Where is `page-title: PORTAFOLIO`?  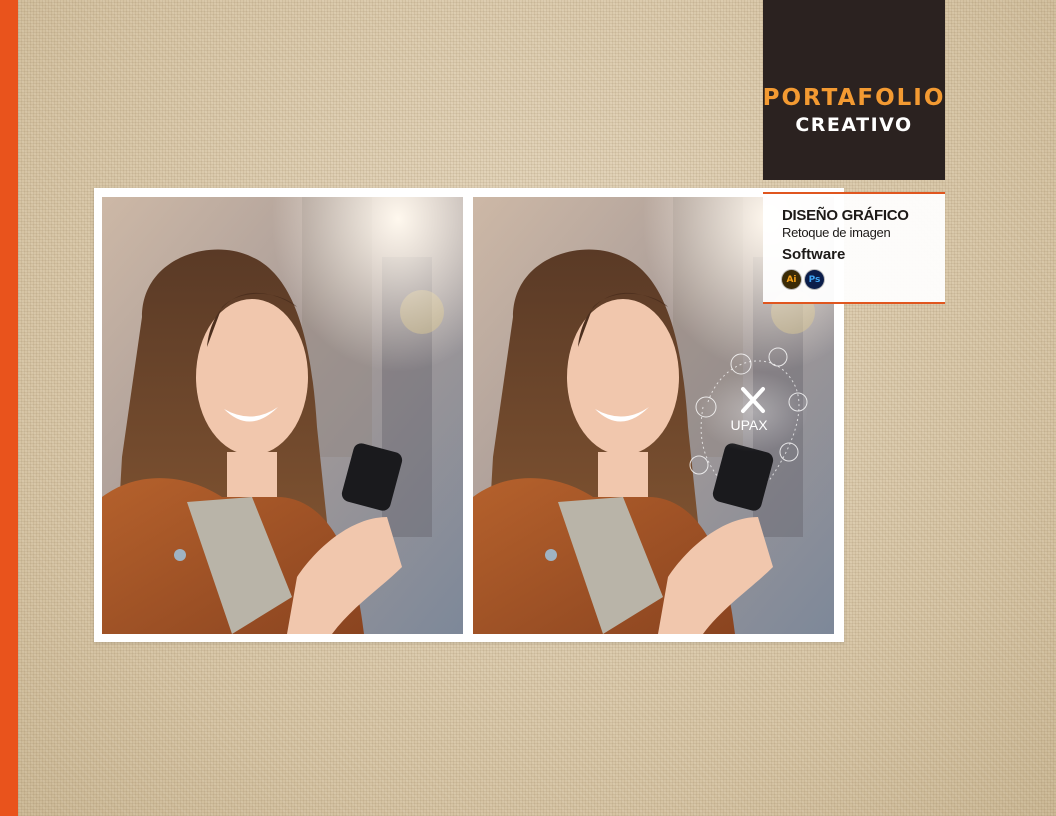 page-title: PORTAFOLIO is located at coordinates (854, 98).